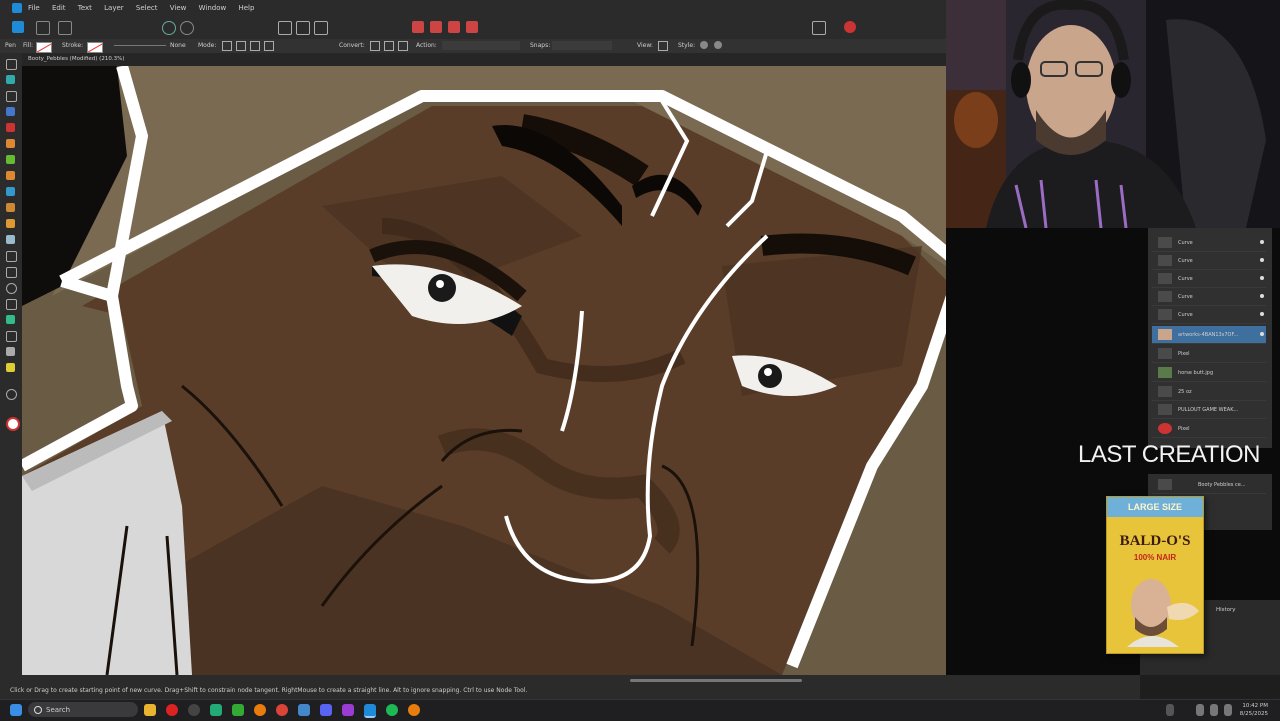 The width and height of the screenshot is (1280, 721). I want to click on terminal-icon, so click(216, 710).